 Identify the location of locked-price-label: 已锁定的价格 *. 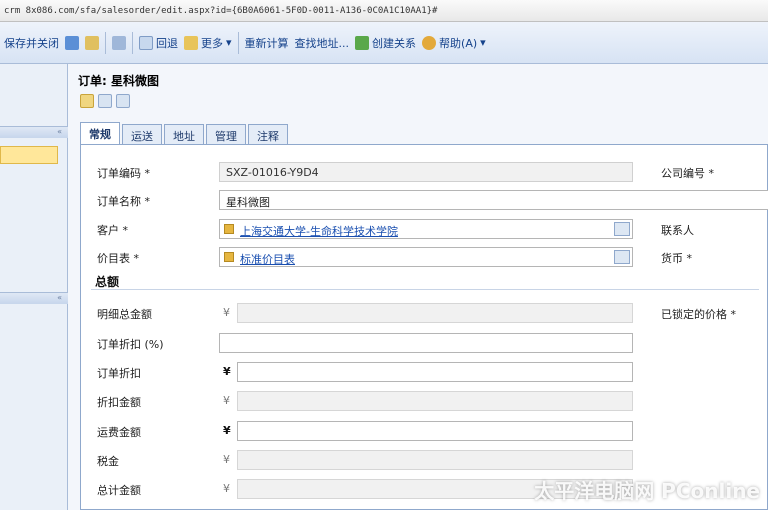
(698, 314).